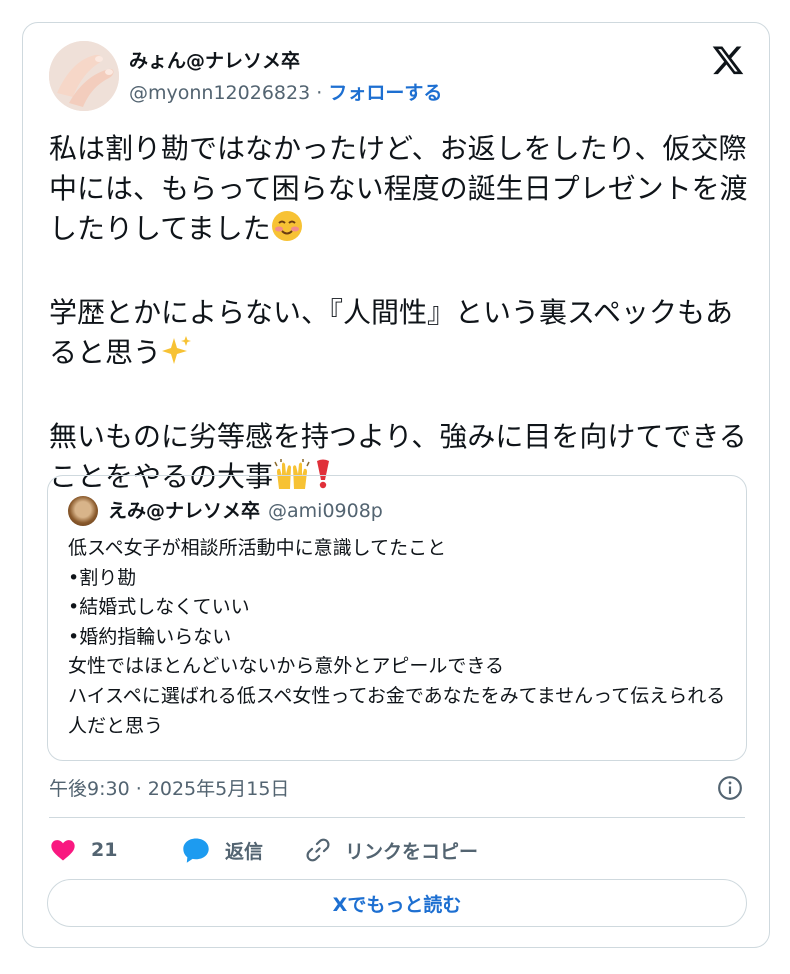 The image size is (790, 974). What do you see at coordinates (412, 851) in the screenshot?
I see `copy-link-label: リンクをコピー` at bounding box center [412, 851].